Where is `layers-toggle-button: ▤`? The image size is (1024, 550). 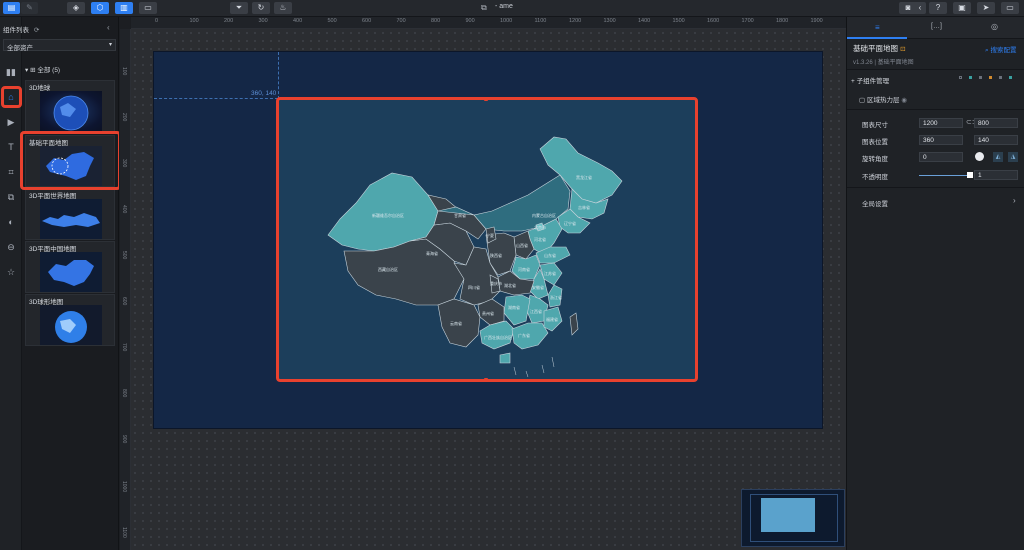 layers-toggle-button: ▤ is located at coordinates (11, 8).